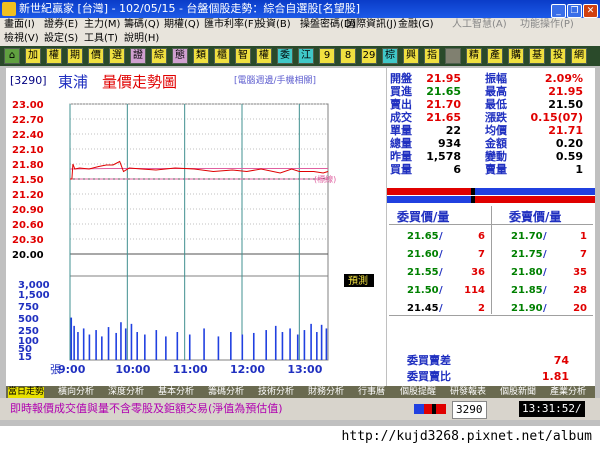  What do you see at coordinates (443, 91) in the screenshot?
I see `quote-value: 21.65` at bounding box center [443, 91].